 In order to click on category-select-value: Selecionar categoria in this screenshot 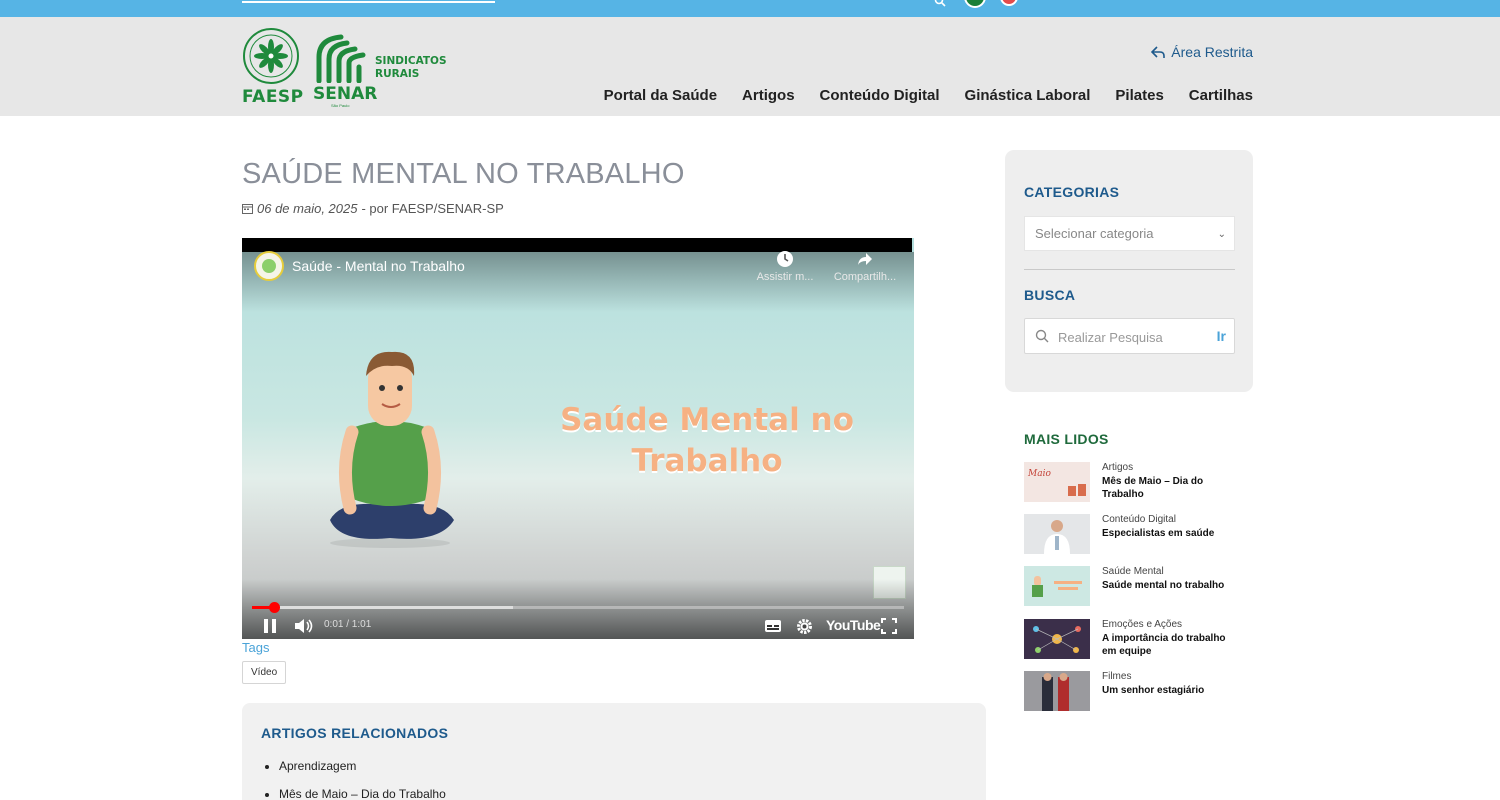, I will do `click(1094, 233)`.